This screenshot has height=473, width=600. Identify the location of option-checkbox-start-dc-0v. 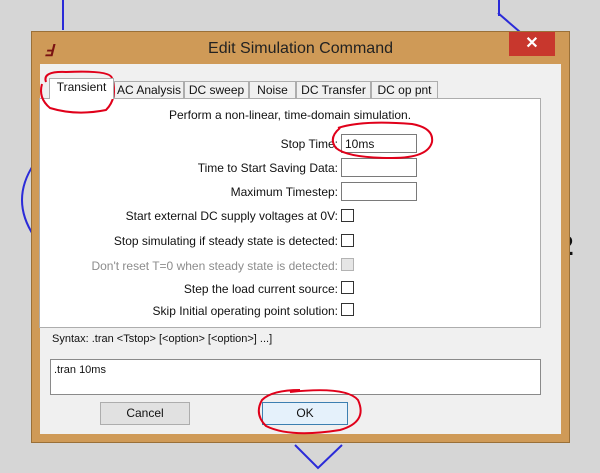
(347, 215).